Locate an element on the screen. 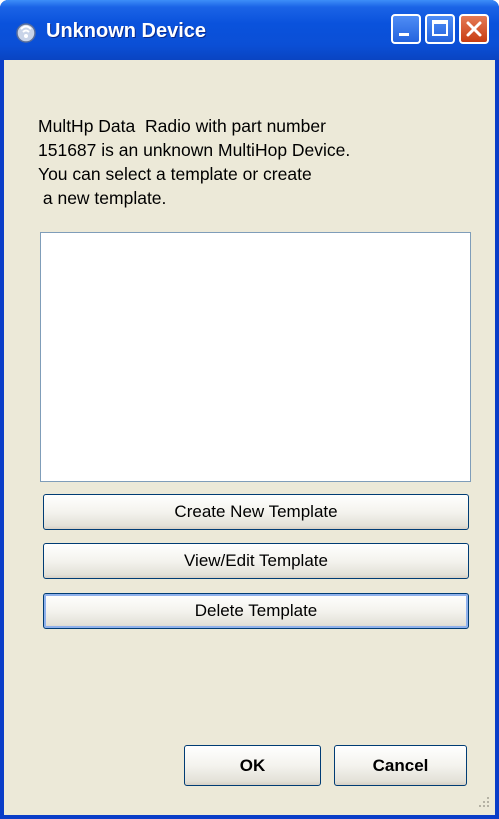  minimize-icon is located at coordinates (404, 34).